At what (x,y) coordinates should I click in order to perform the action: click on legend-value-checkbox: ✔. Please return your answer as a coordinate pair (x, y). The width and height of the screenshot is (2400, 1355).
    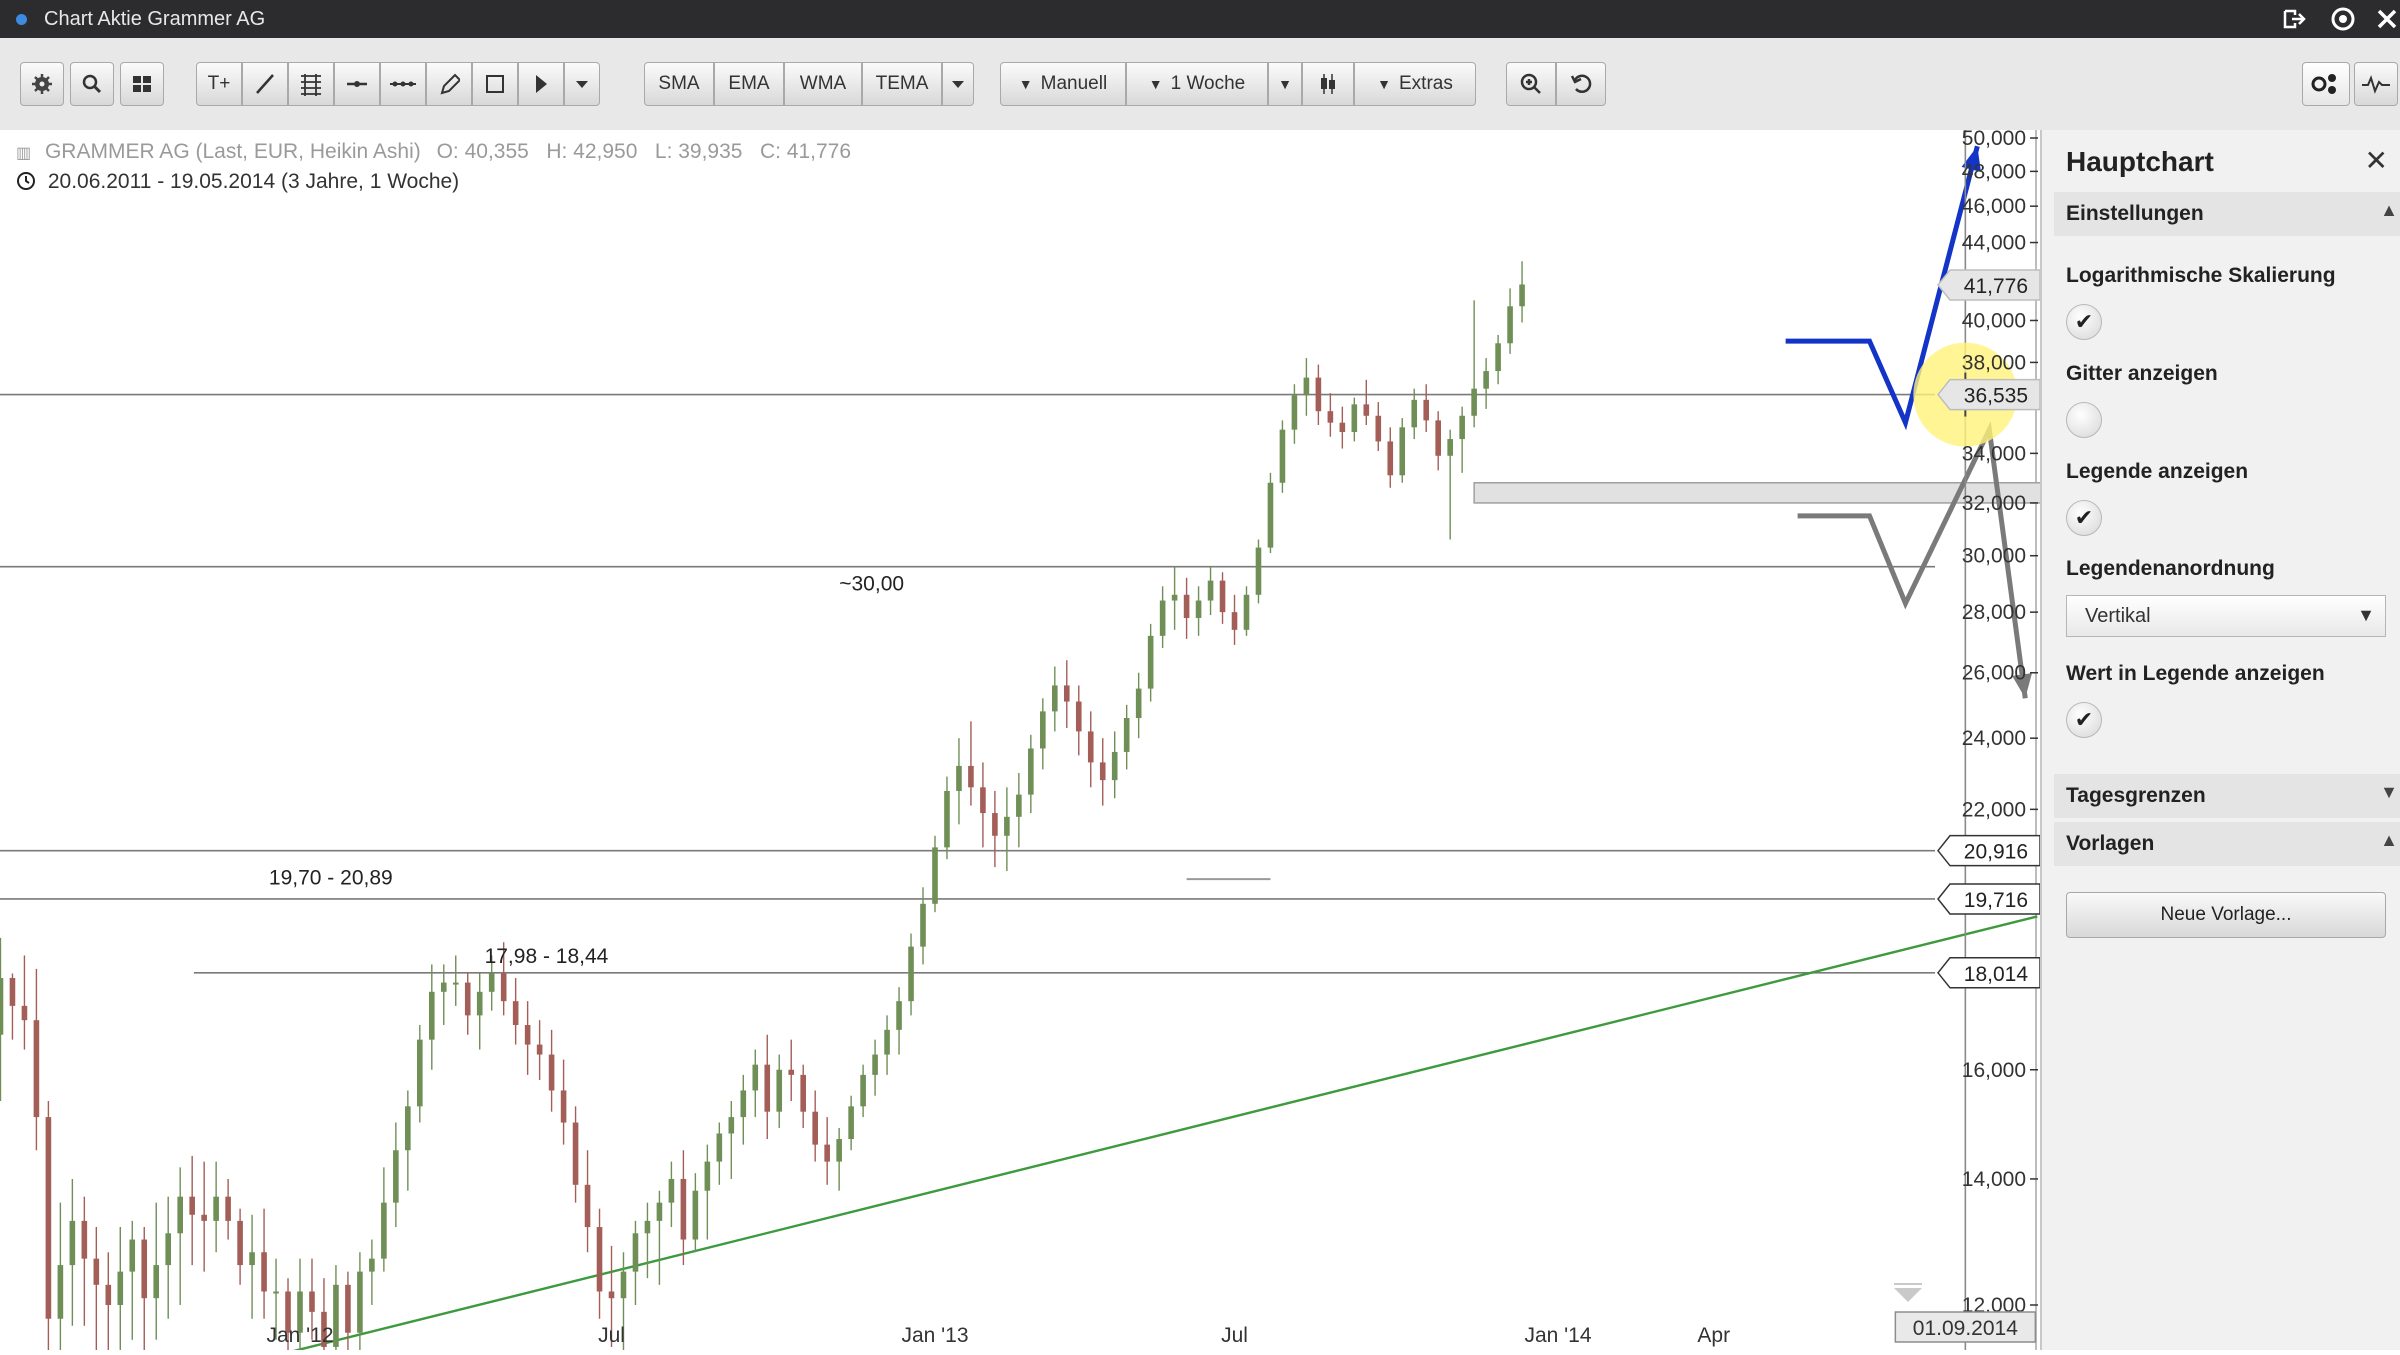
    Looking at the image, I should click on (2084, 720).